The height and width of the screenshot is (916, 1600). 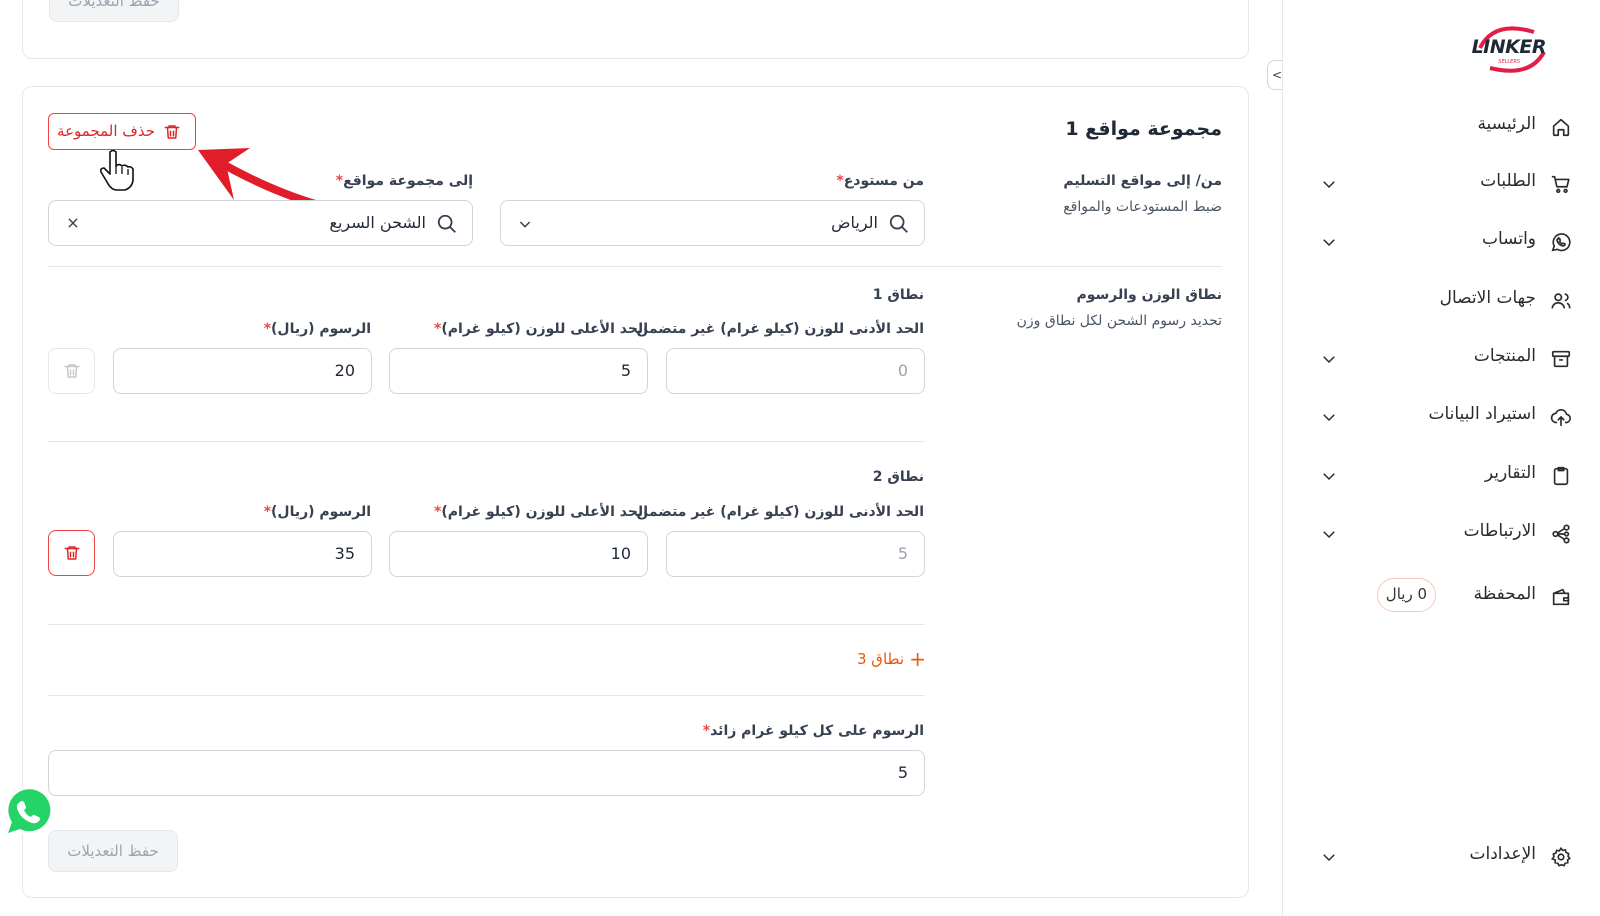 I want to click on sidebar-item-label: واتساب, so click(x=1508, y=239).